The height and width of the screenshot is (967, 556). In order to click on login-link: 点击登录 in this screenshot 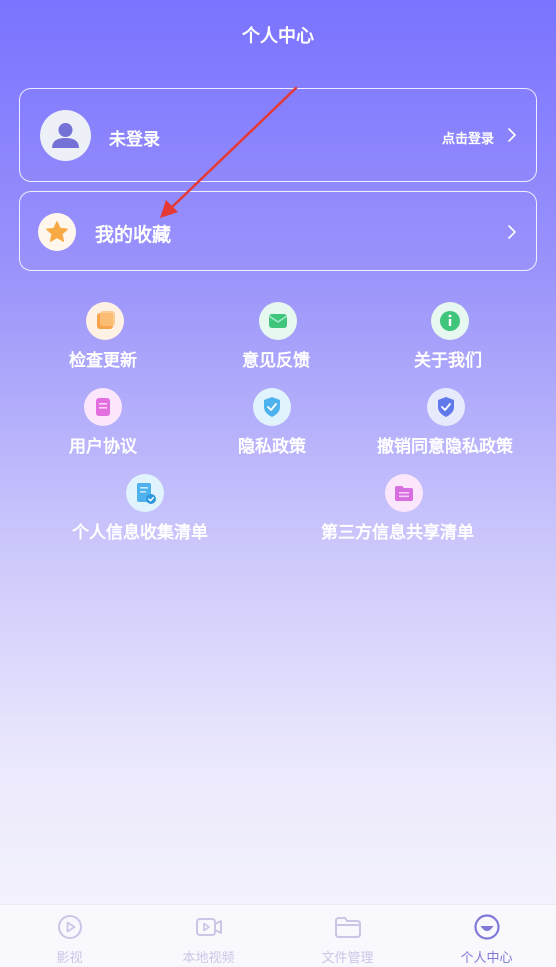, I will do `click(468, 137)`.